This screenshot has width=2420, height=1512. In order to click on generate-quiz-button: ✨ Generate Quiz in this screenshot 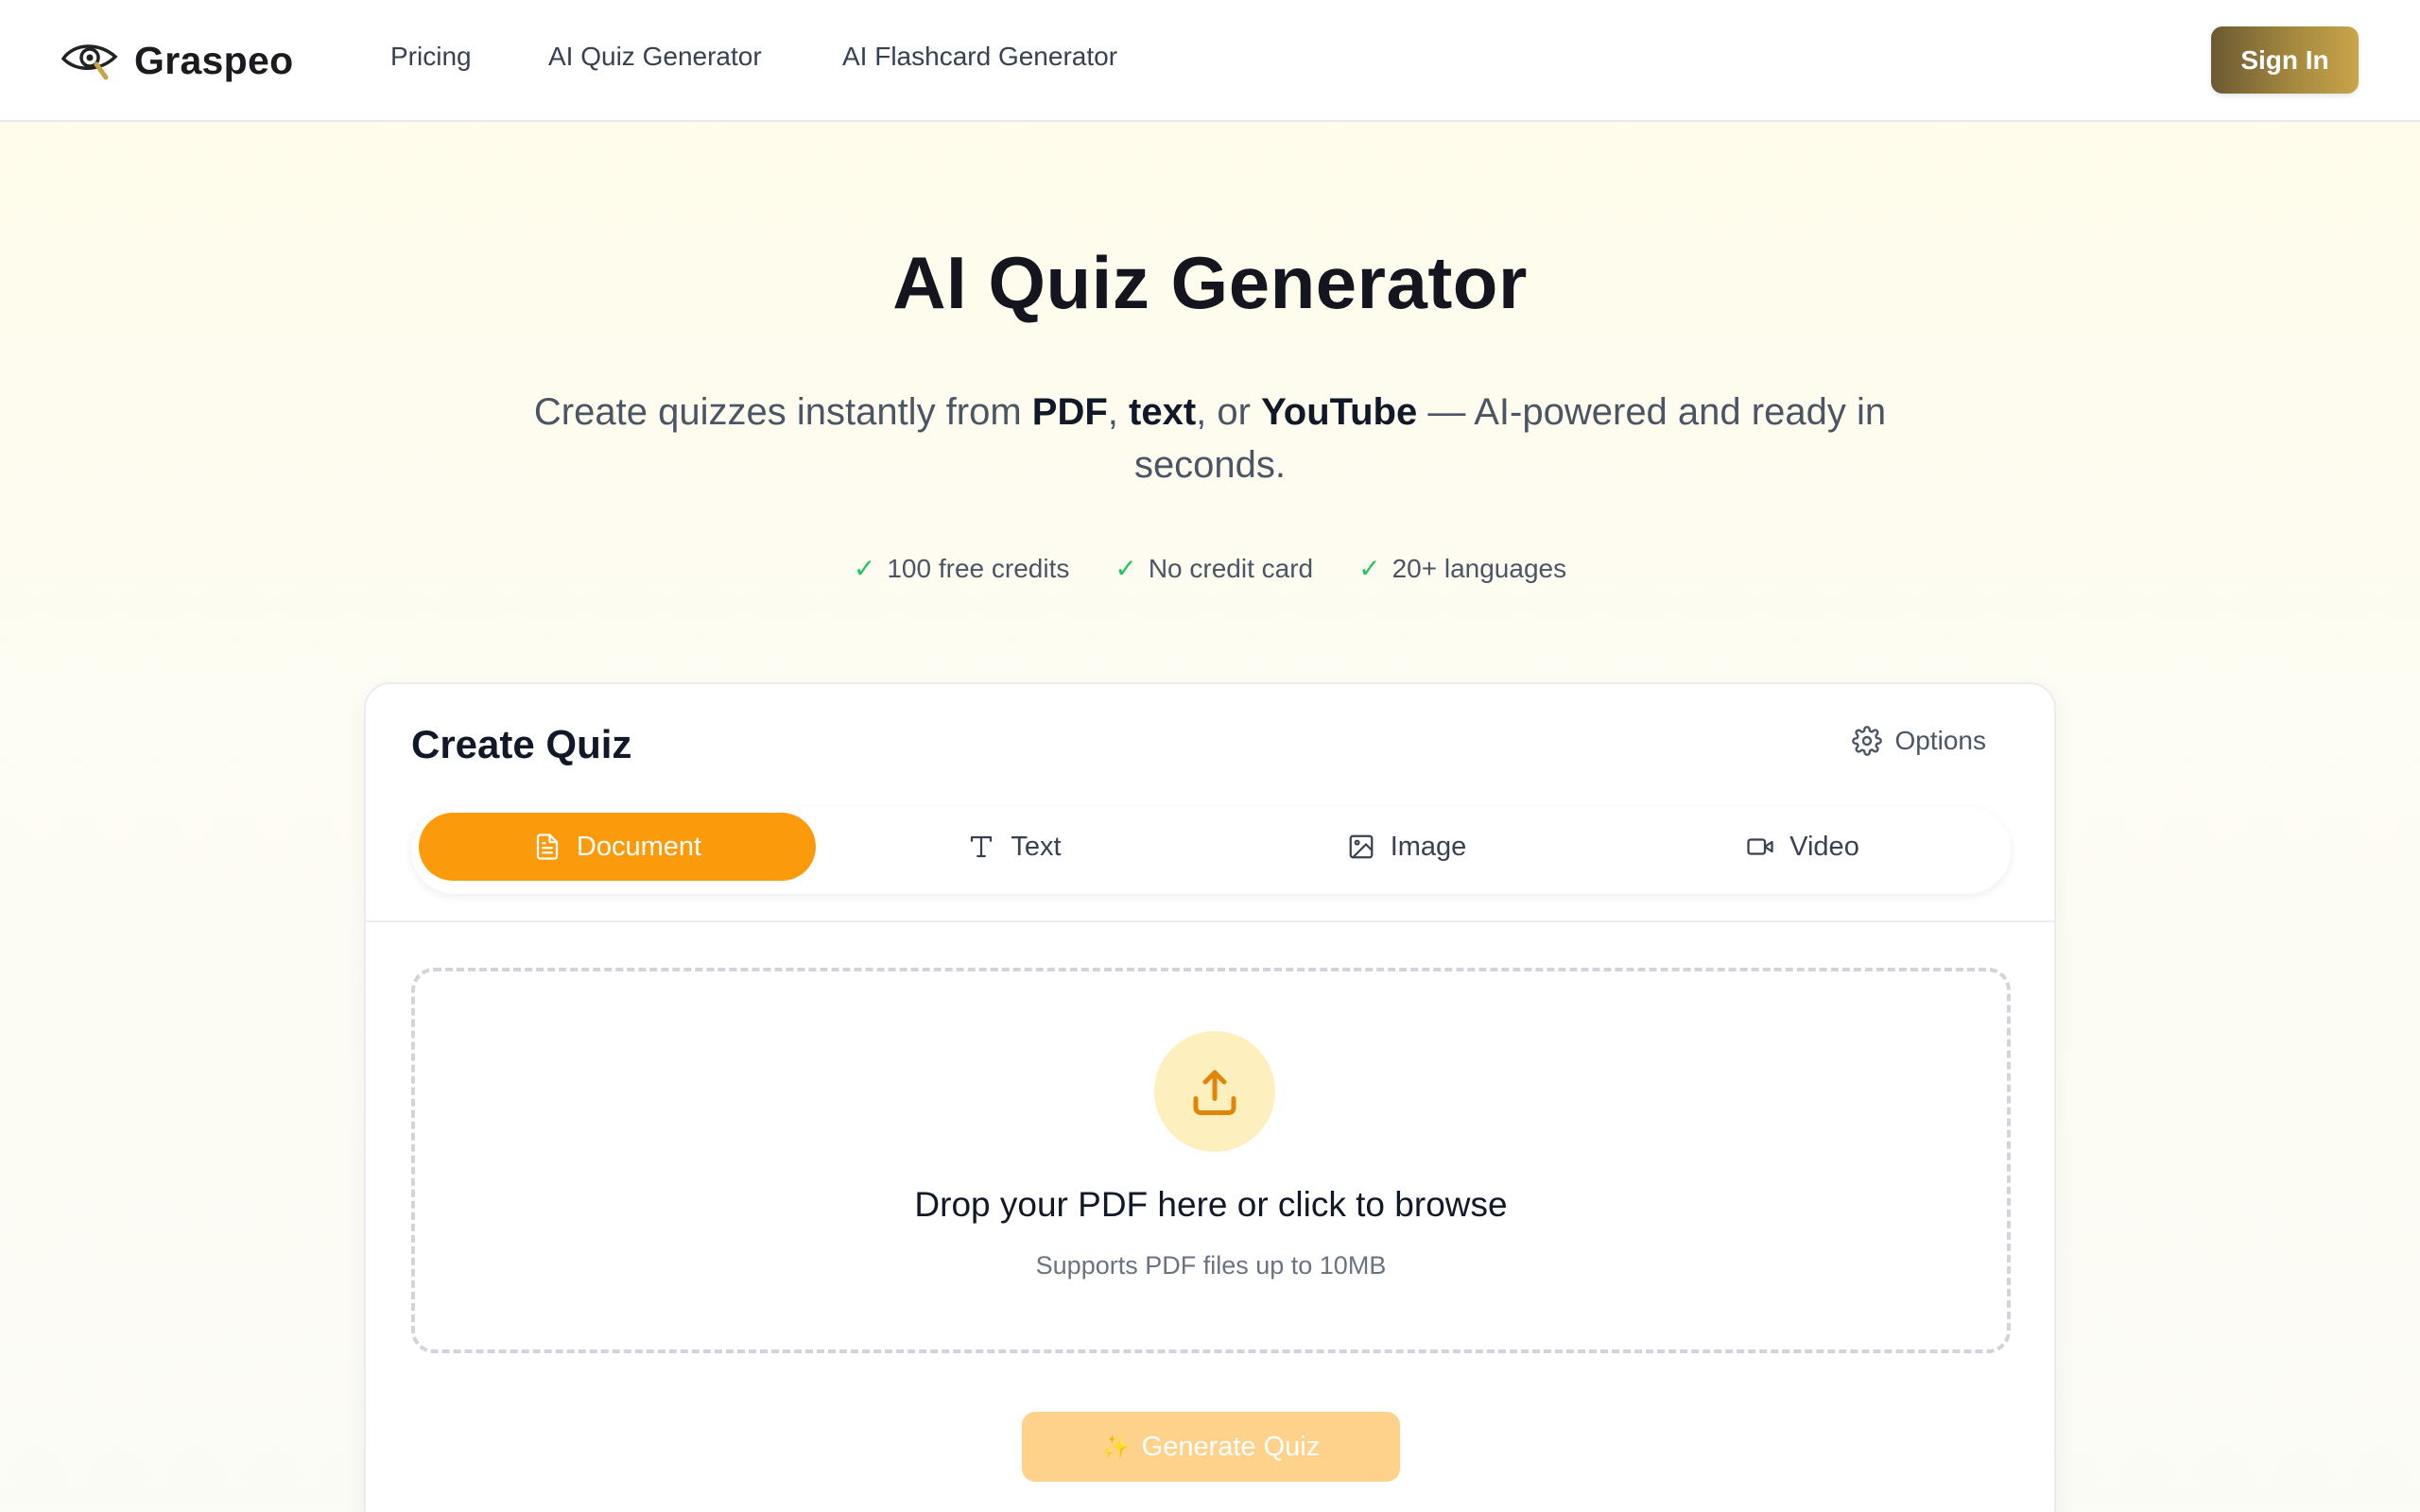, I will do `click(1211, 1447)`.